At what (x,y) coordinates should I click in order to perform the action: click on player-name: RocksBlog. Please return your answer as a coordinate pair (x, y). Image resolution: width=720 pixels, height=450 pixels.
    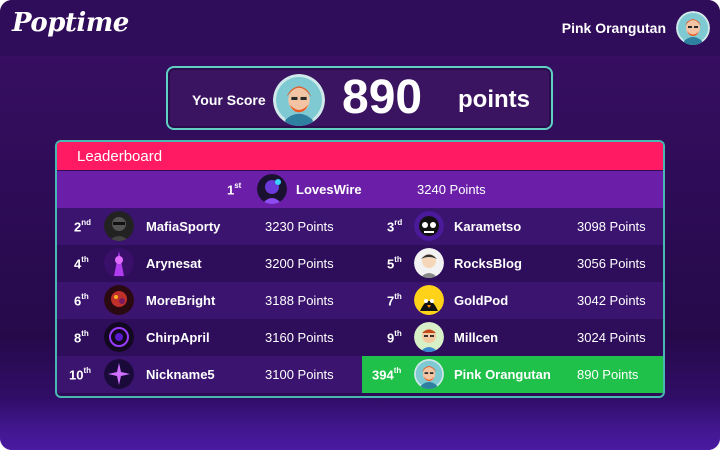
    Looking at the image, I should click on (488, 263).